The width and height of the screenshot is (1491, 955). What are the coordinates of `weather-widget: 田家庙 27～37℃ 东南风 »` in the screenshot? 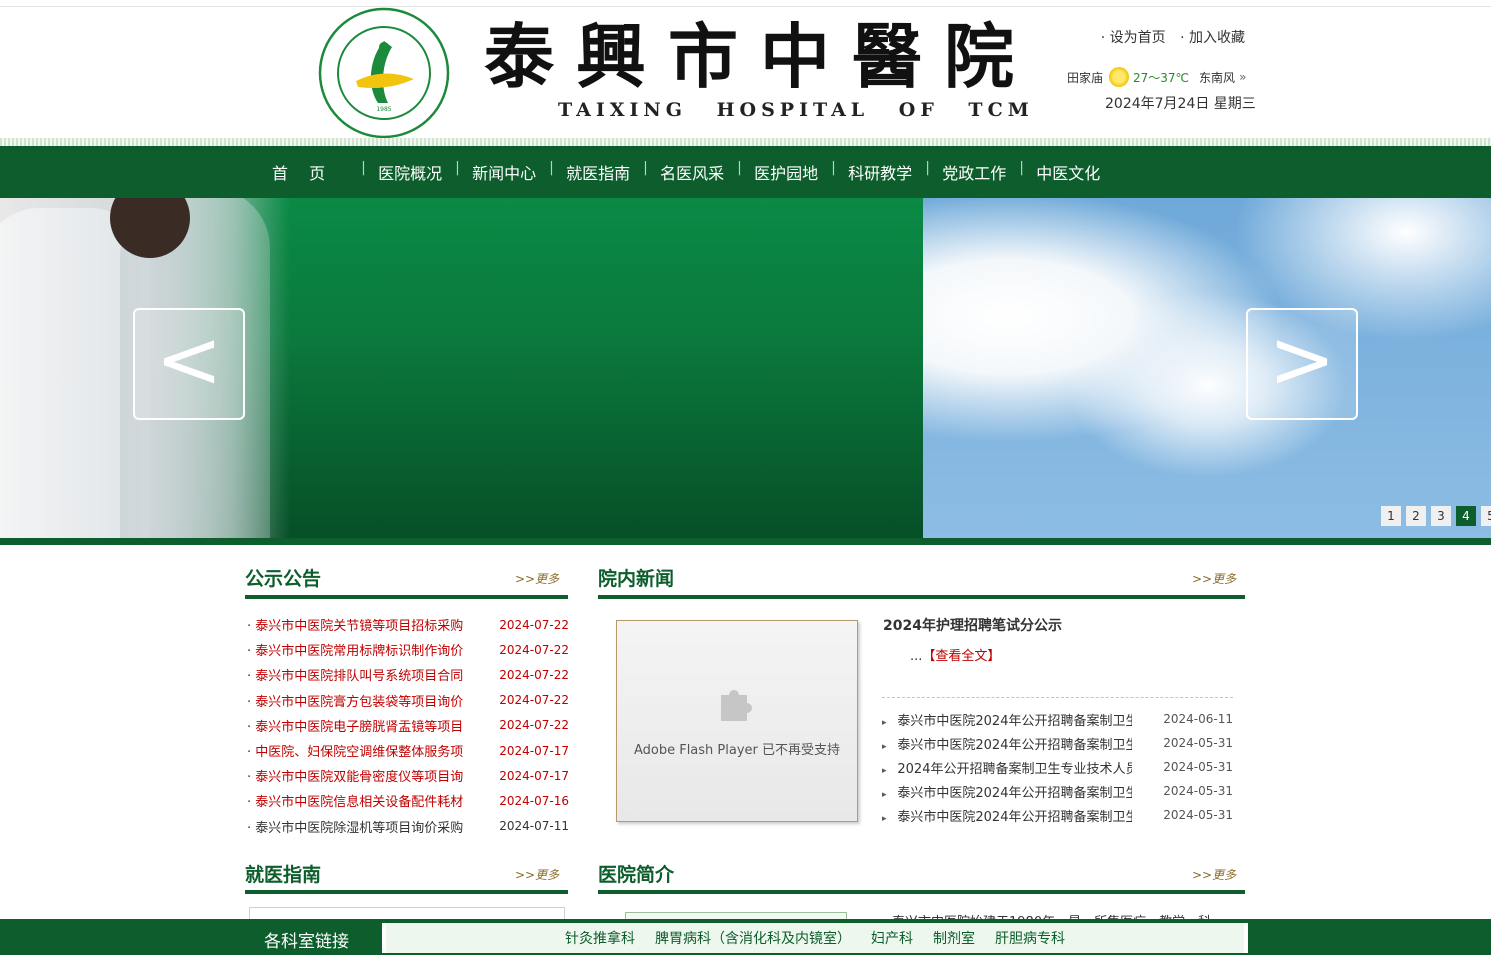 It's located at (1156, 77).